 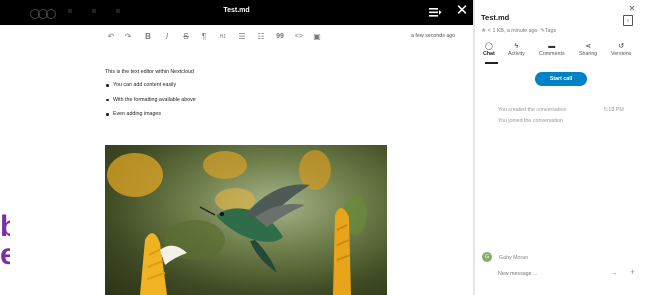 What do you see at coordinates (317, 37) in the screenshot?
I see `image-icon: ▣` at bounding box center [317, 37].